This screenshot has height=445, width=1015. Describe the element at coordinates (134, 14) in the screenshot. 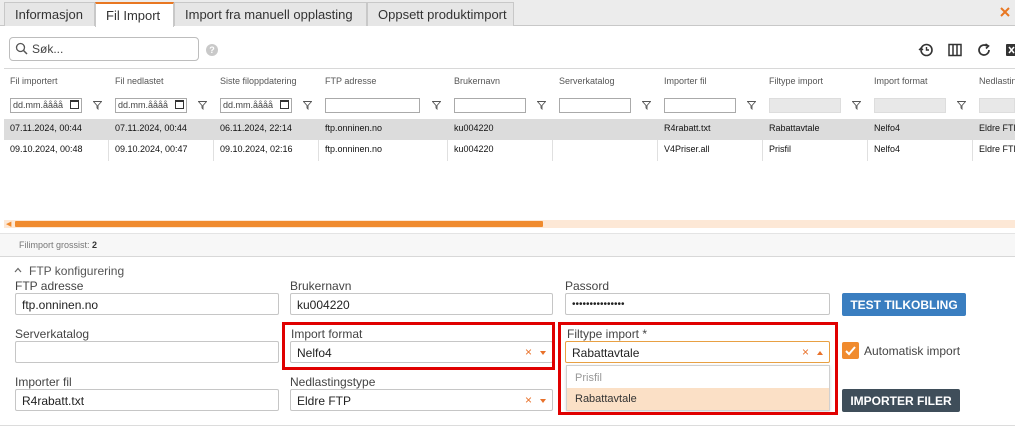

I see `tab-fil-import: Fil Import` at that location.